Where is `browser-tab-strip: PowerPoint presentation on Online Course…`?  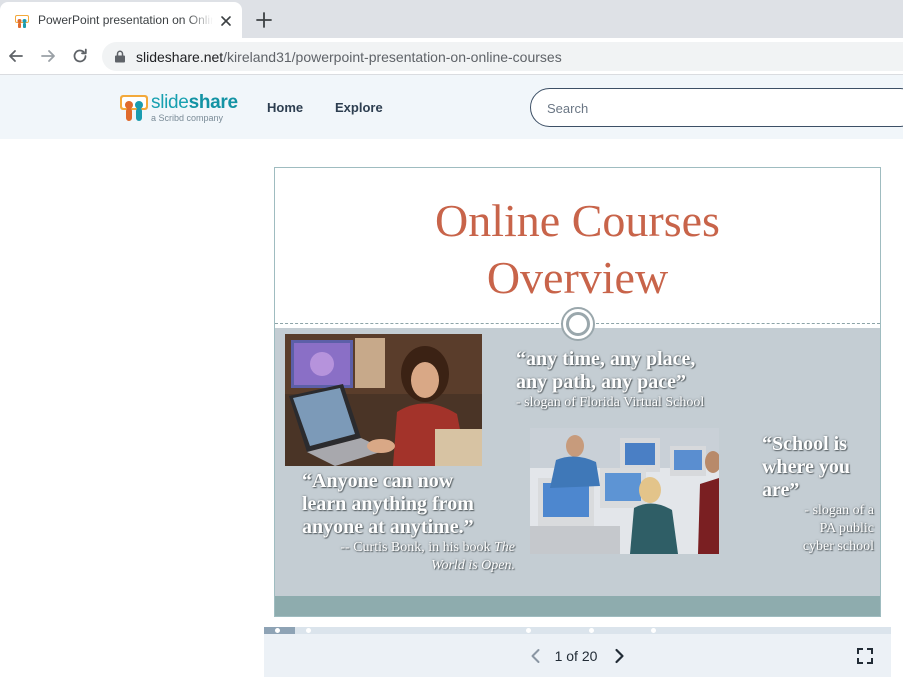 browser-tab-strip: PowerPoint presentation on Online Course… is located at coordinates (451, 19).